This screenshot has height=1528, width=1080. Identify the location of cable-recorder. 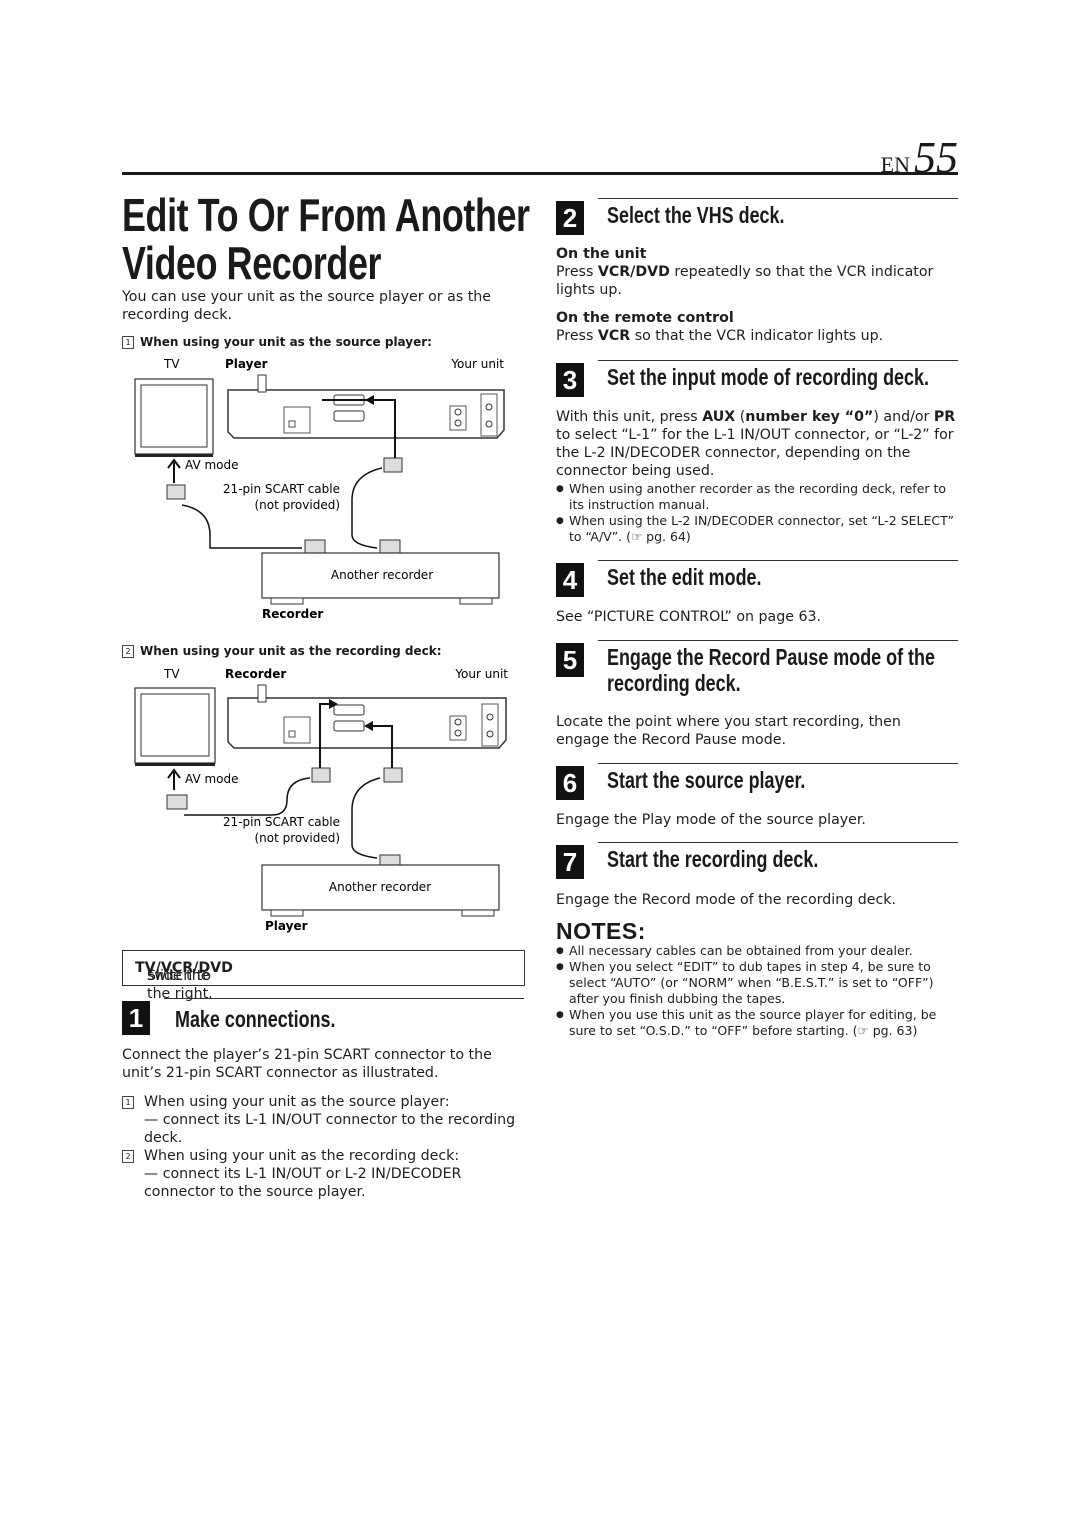
(367, 508).